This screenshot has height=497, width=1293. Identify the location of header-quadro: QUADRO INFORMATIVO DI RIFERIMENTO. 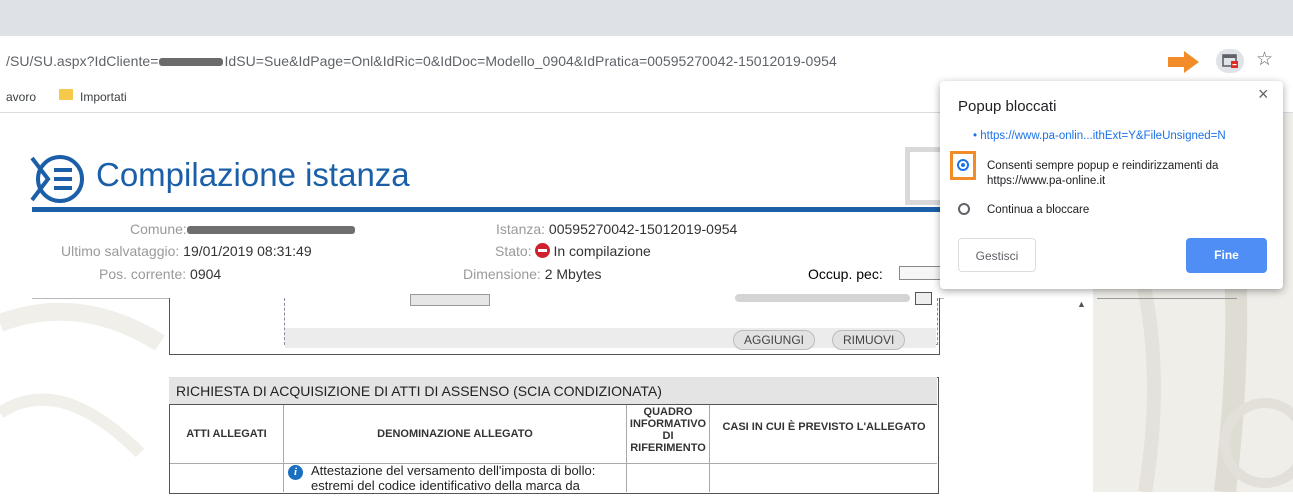
(668, 430).